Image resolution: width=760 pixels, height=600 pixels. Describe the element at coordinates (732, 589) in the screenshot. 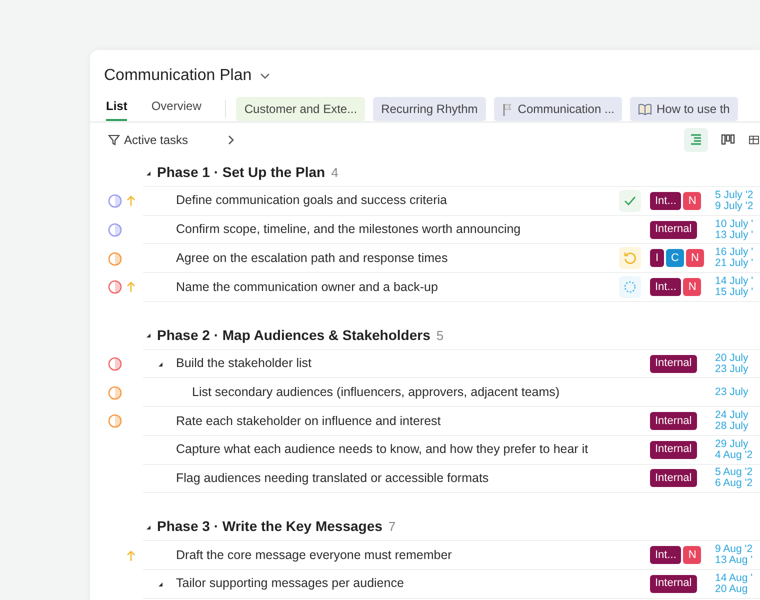

I see `date-text: 20 Aug` at that location.